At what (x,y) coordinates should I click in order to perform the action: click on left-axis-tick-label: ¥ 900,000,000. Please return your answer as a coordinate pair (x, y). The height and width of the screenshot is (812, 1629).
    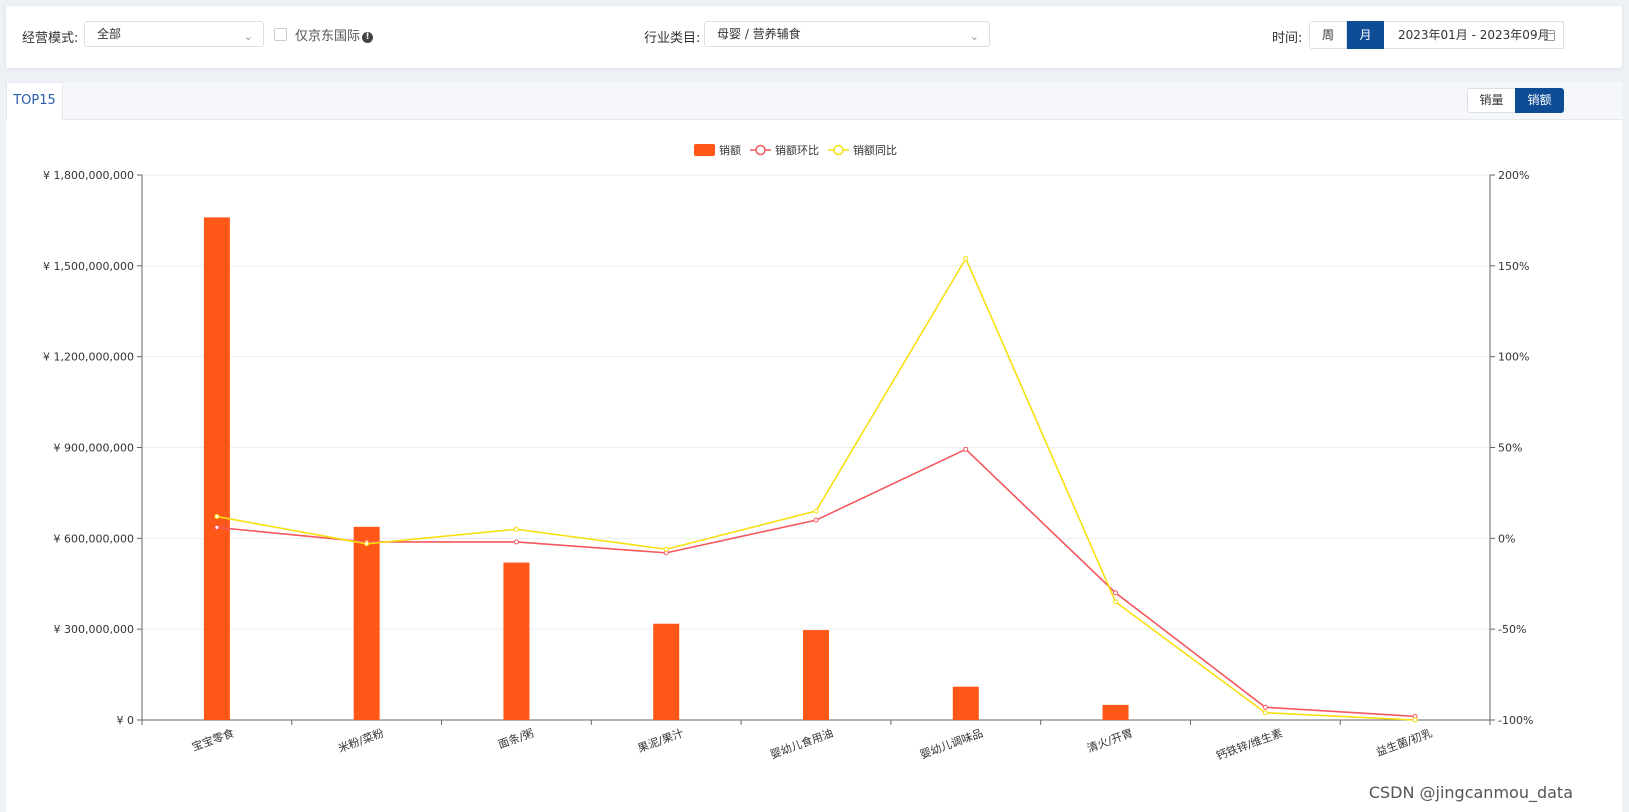
    Looking at the image, I should click on (94, 448).